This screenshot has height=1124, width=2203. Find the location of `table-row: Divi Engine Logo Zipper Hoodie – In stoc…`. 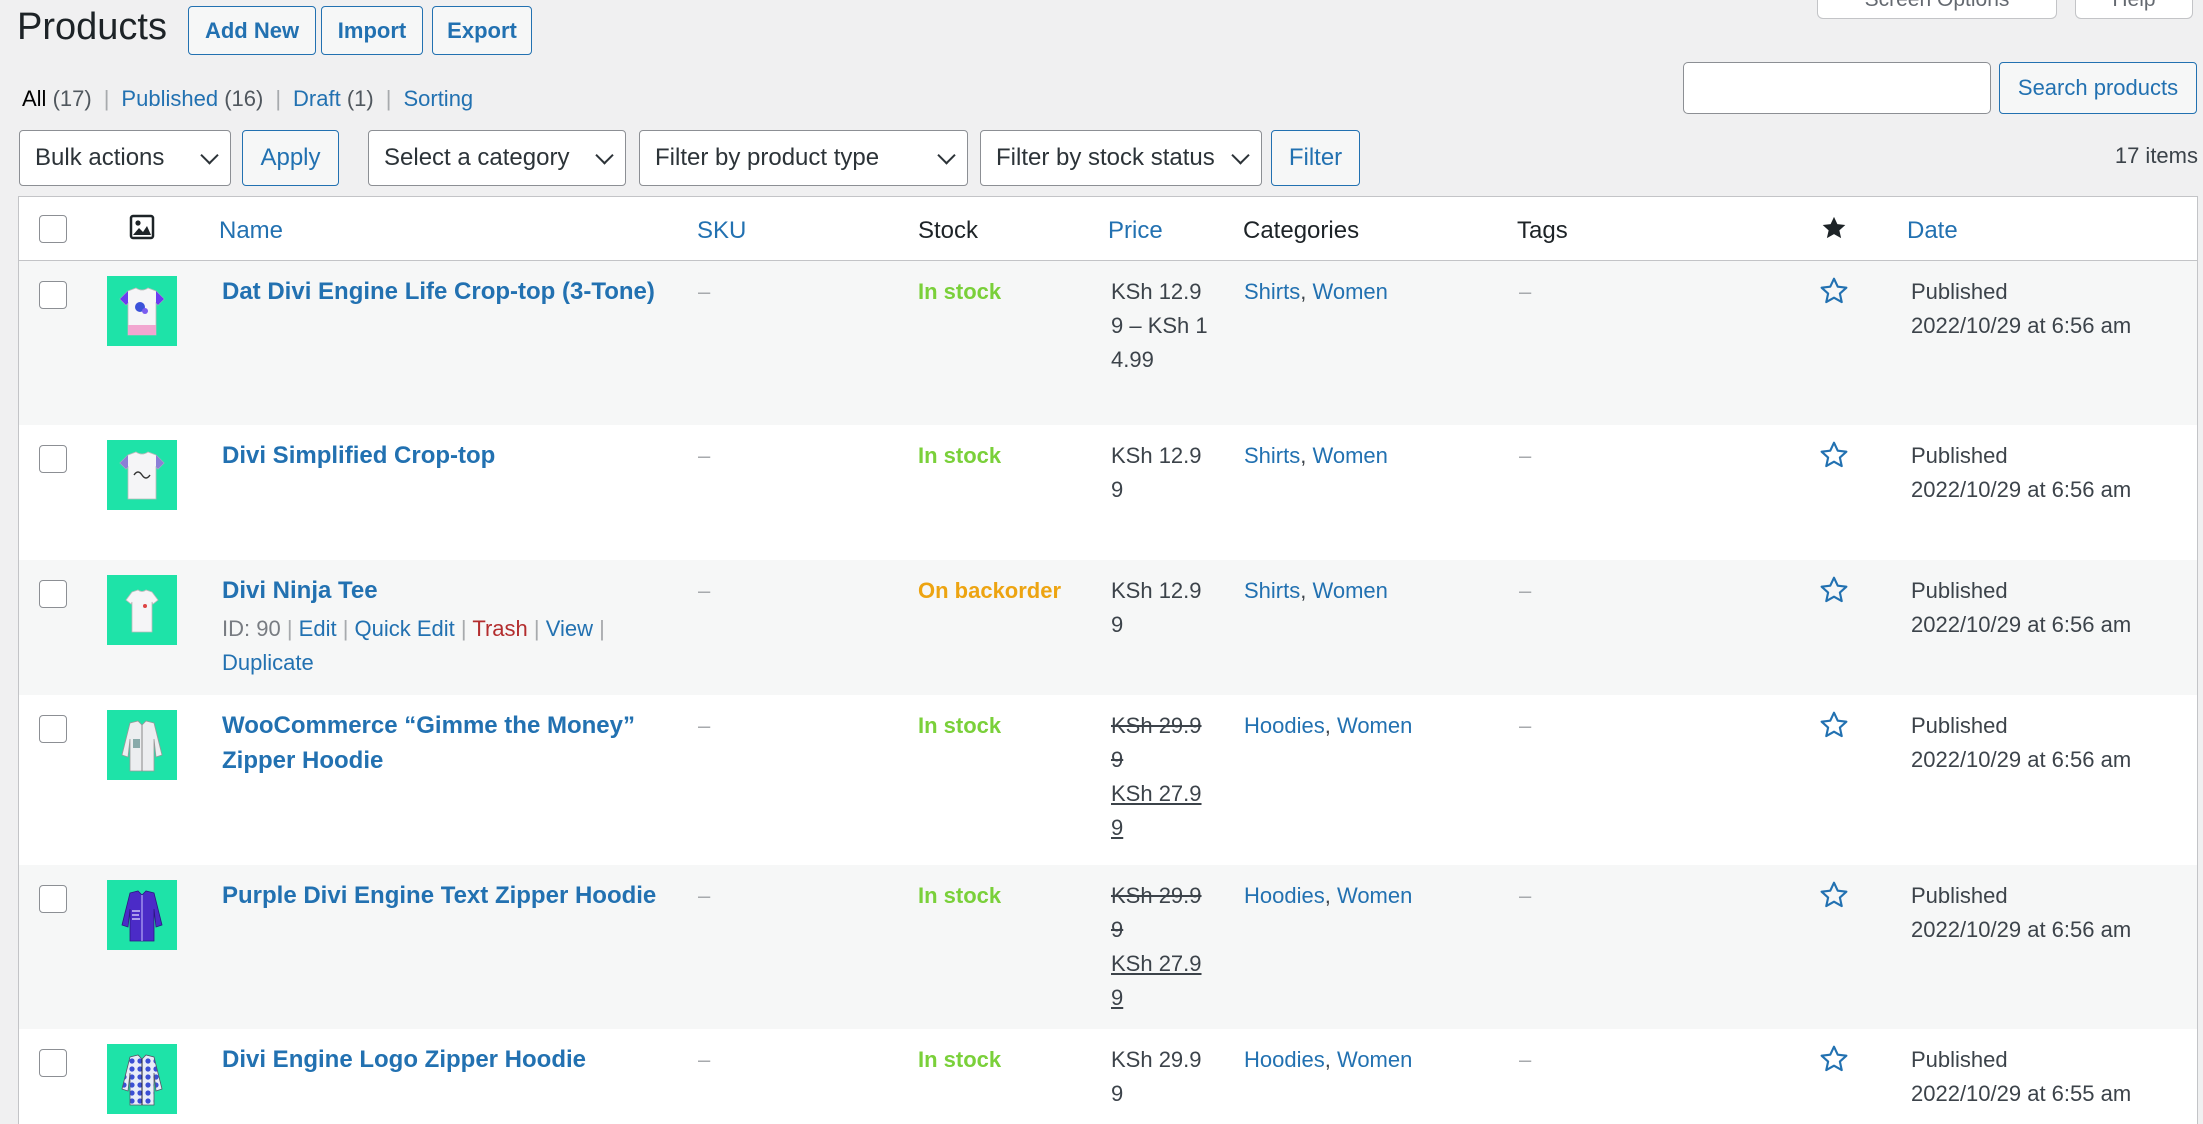

table-row: Divi Engine Logo Zipper Hoodie – In stoc… is located at coordinates (1108, 1076).